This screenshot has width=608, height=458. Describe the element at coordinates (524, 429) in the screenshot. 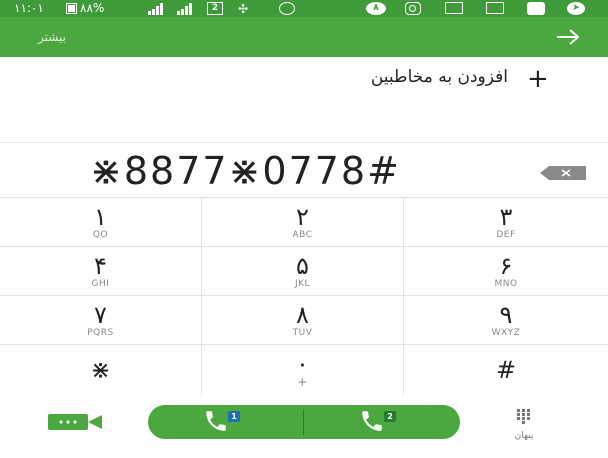

I see `hide-keypad-button: پنهان` at that location.